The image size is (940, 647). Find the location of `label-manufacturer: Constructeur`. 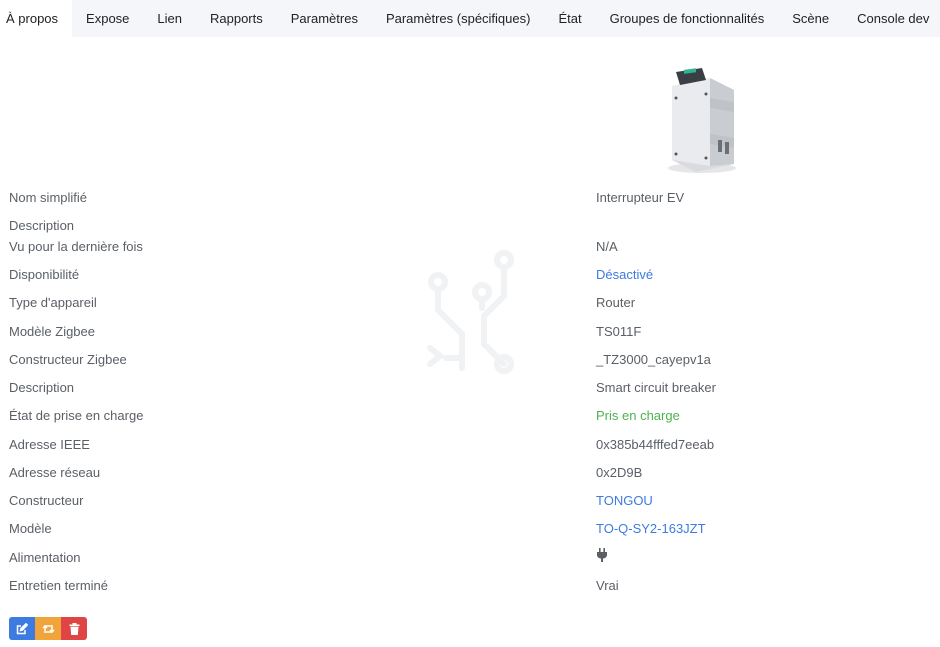

label-manufacturer: Constructeur is located at coordinates (46, 500).